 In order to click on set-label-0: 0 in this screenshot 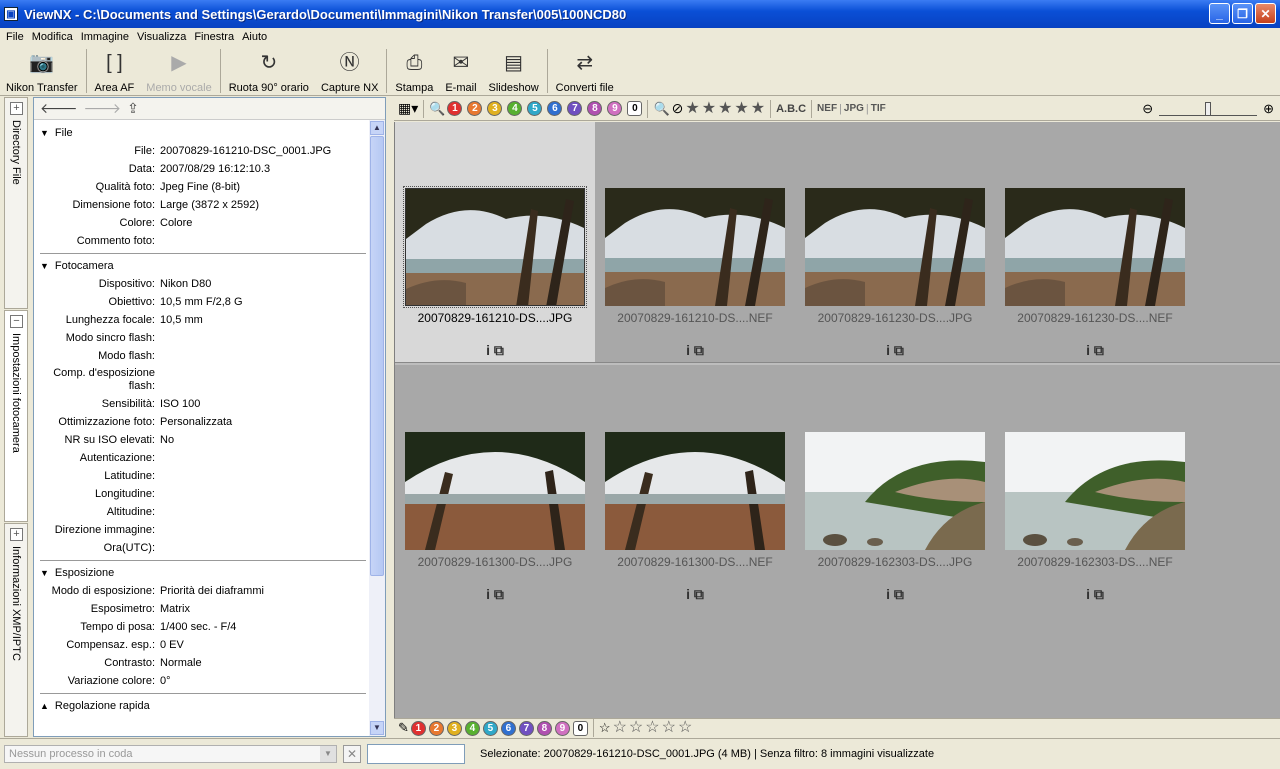, I will do `click(580, 728)`.